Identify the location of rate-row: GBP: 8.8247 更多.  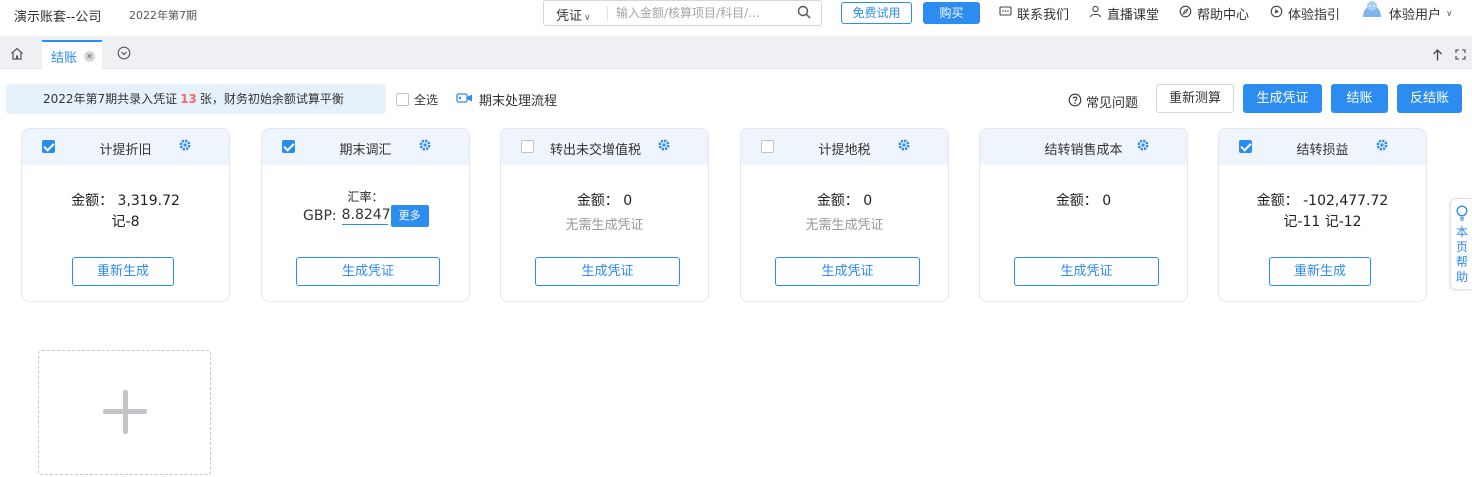
(366, 216).